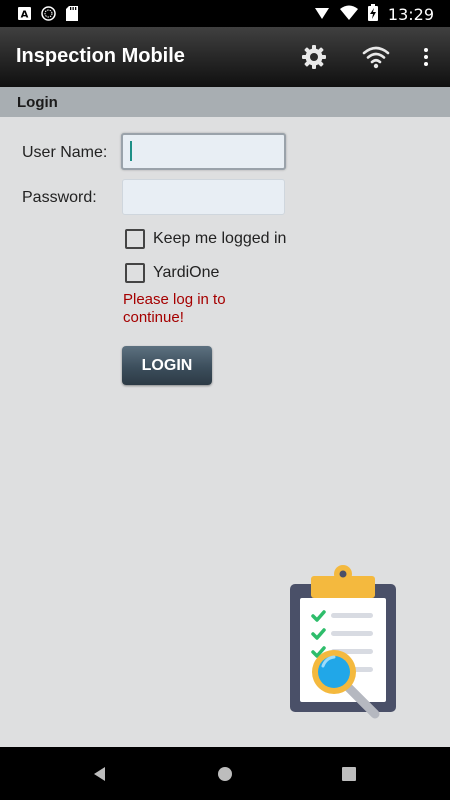 The image size is (450, 800). What do you see at coordinates (174, 308) in the screenshot?
I see `error-message: Please log in to continue!` at bounding box center [174, 308].